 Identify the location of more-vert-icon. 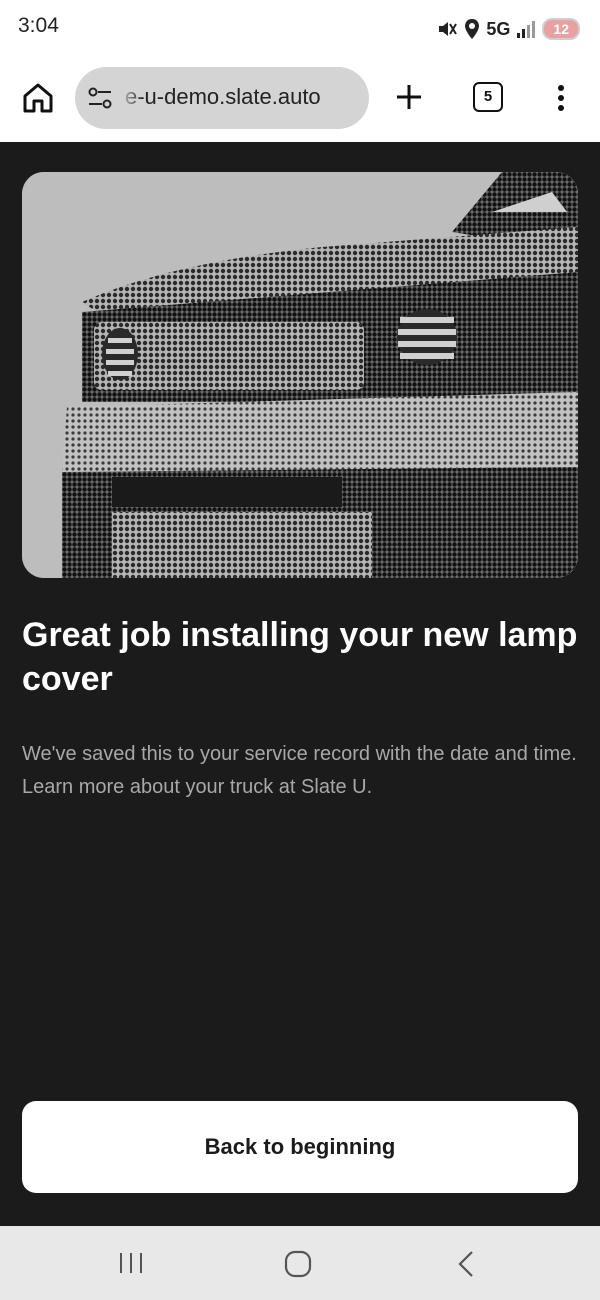
(561, 98).